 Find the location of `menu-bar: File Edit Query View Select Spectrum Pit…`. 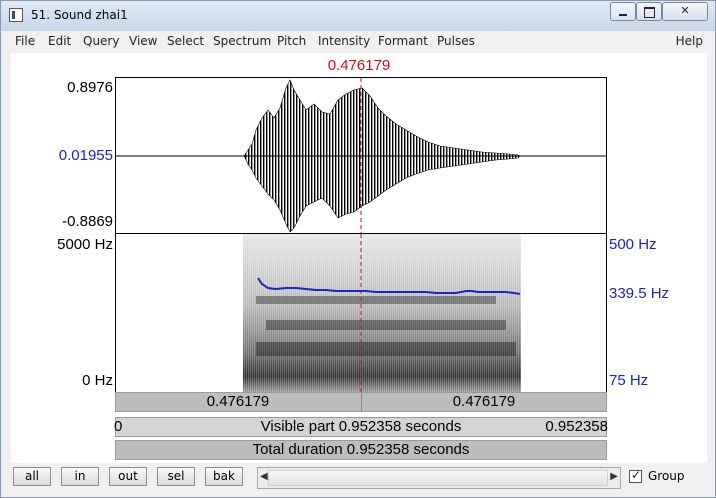

menu-bar: File Edit Query View Select Spectrum Pit… is located at coordinates (359, 41).